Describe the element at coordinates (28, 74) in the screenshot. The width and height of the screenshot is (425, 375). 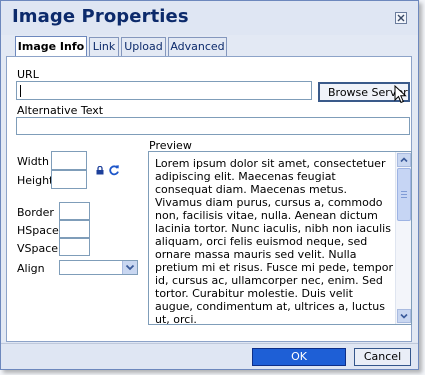
I see `url-label: URL` at that location.